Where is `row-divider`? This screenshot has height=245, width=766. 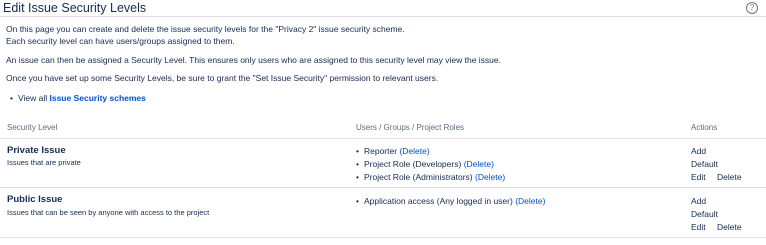
row-divider is located at coordinates (383, 187).